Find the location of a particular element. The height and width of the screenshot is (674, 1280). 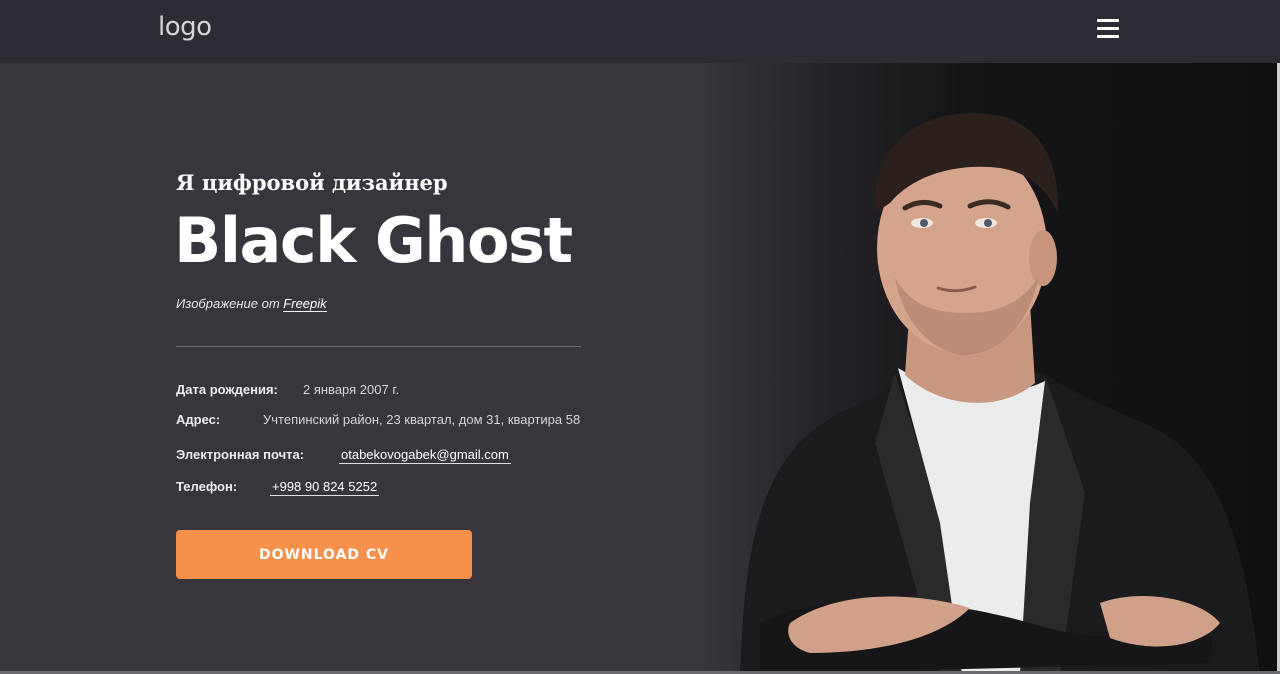

divider is located at coordinates (378, 346).